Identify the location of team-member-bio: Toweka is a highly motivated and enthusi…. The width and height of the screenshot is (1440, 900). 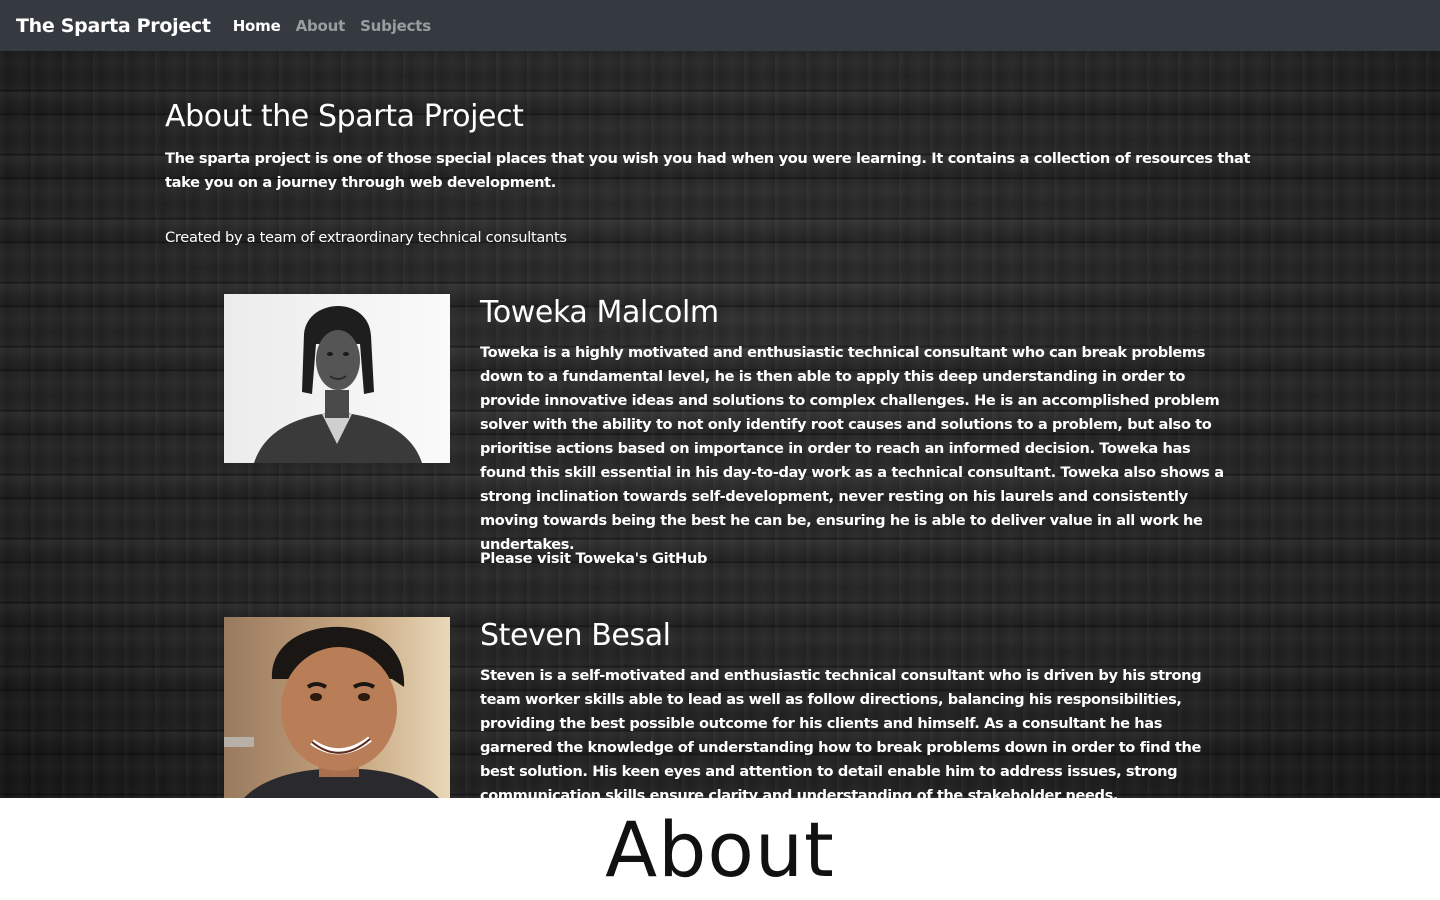
(852, 448).